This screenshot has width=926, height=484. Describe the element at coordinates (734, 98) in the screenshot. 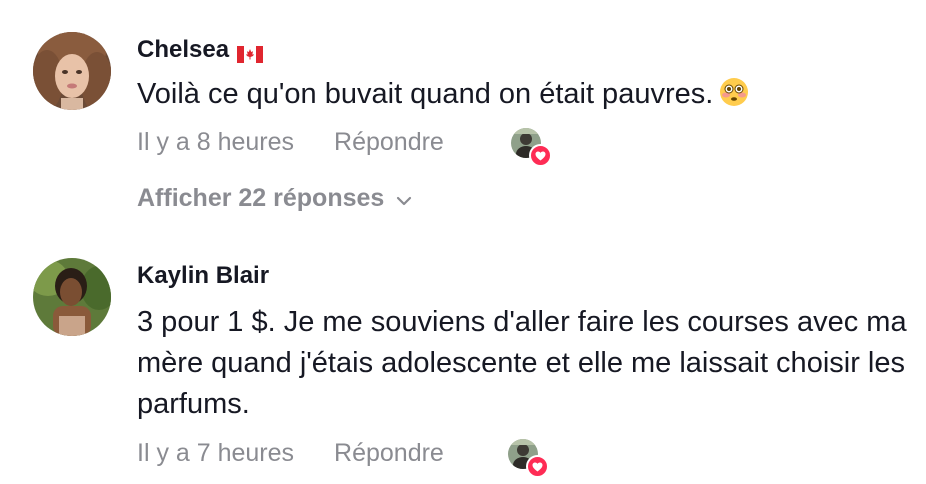

I see `flushed-face-emoji-icon` at that location.